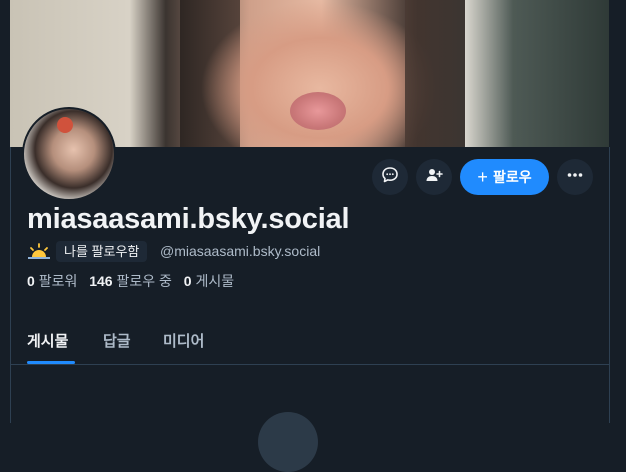  What do you see at coordinates (188, 219) in the screenshot?
I see `profile-display-name: miasaasami.bsky.social` at bounding box center [188, 219].